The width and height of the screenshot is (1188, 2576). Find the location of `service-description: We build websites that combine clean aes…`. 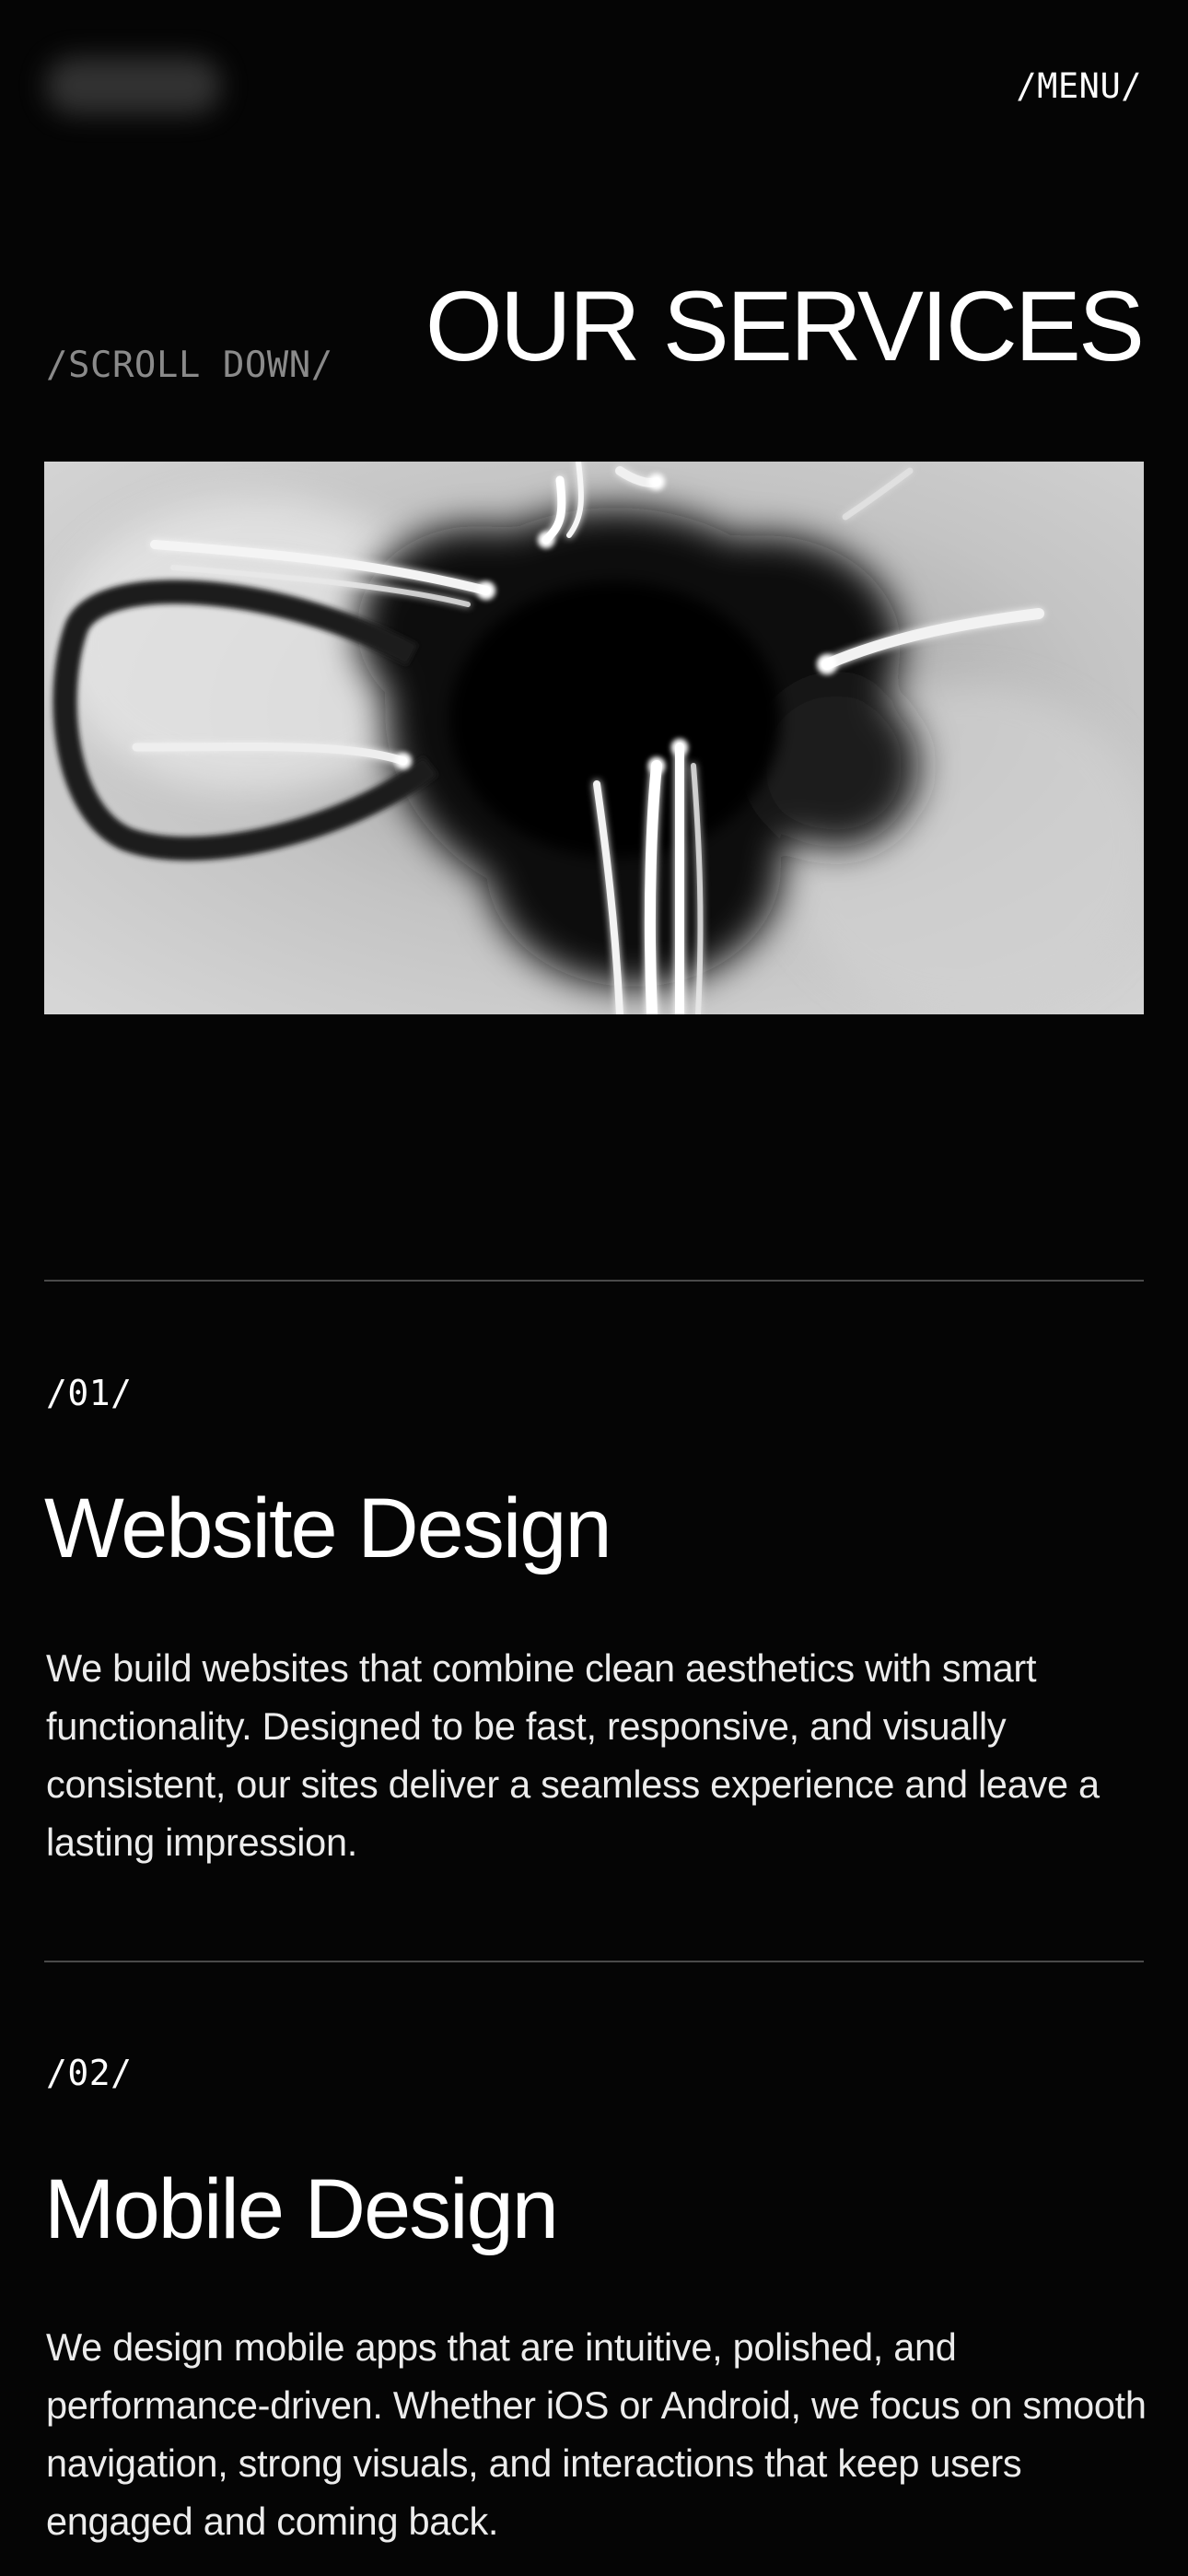

service-description: We build websites that combine clean aes… is located at coordinates (573, 1755).